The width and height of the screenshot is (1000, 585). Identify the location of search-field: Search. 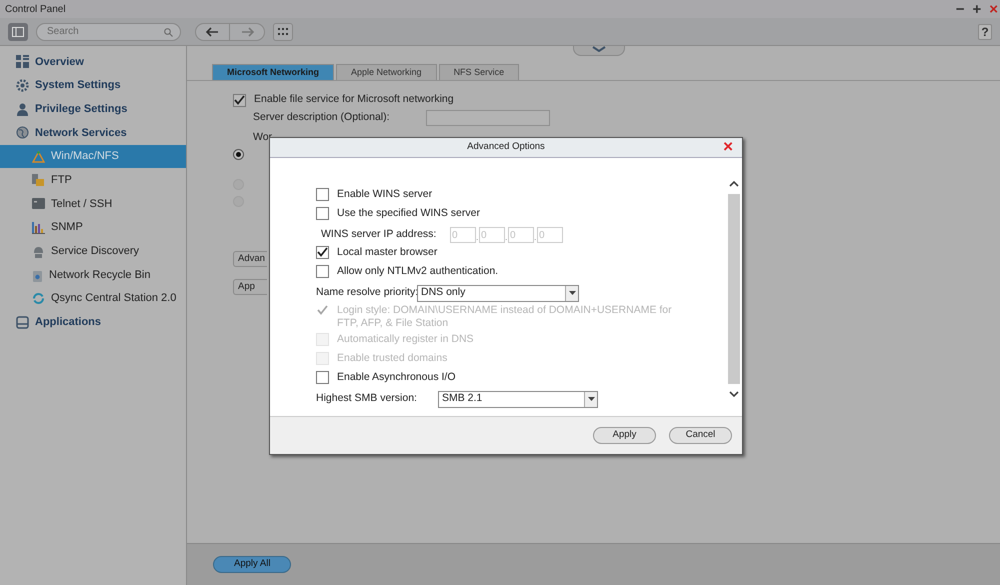
(108, 31).